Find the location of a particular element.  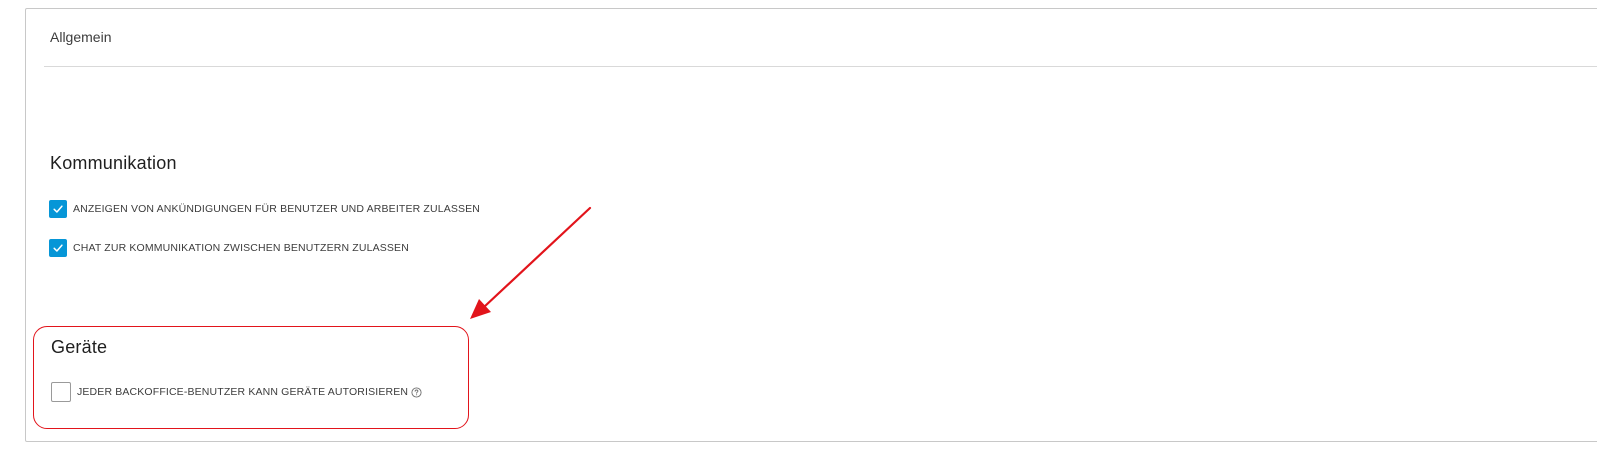

section-title-kommunikation: Kommunikation is located at coordinates (113, 163).